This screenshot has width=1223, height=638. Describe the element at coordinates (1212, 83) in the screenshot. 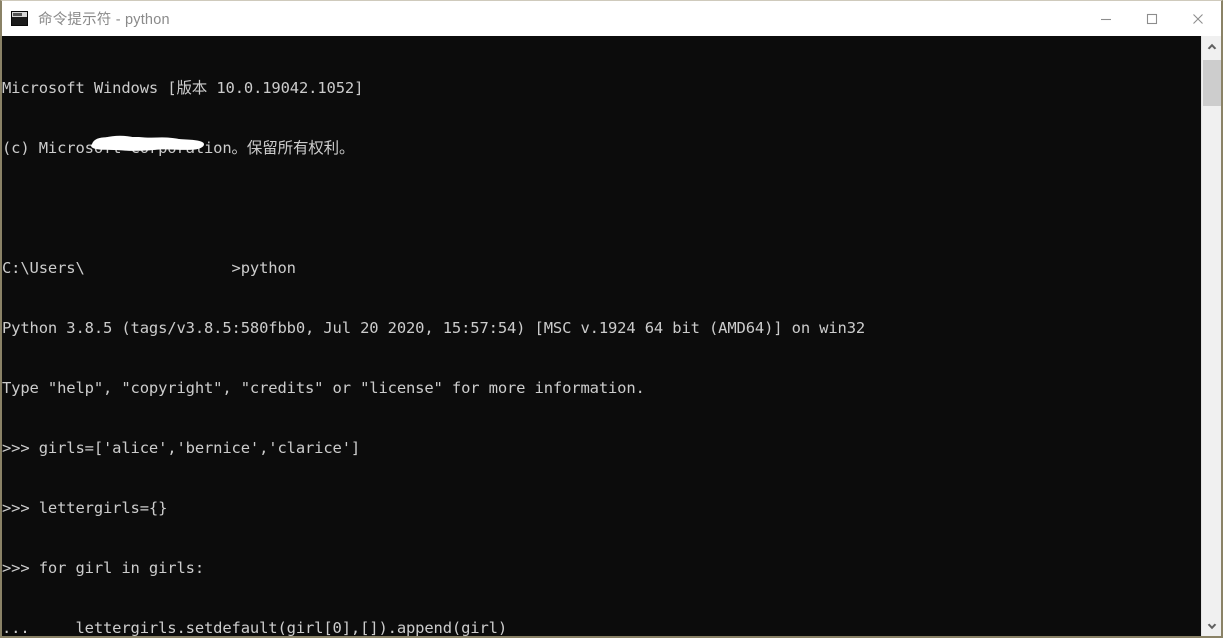

I see `scrollbar-thumb` at that location.